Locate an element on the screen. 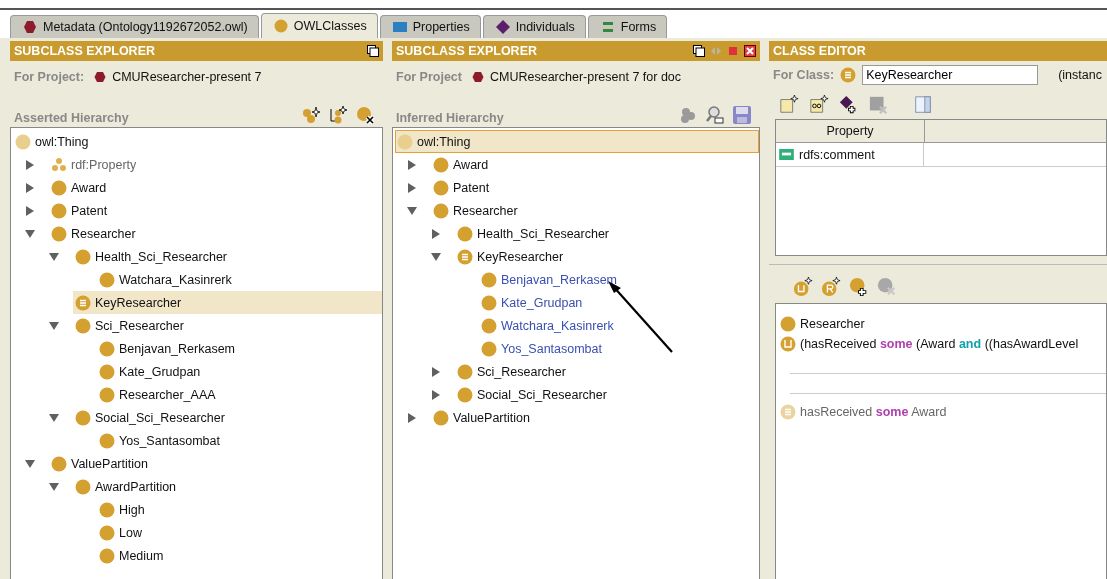 The height and width of the screenshot is (579, 1107). tree-item: High is located at coordinates (239, 509).